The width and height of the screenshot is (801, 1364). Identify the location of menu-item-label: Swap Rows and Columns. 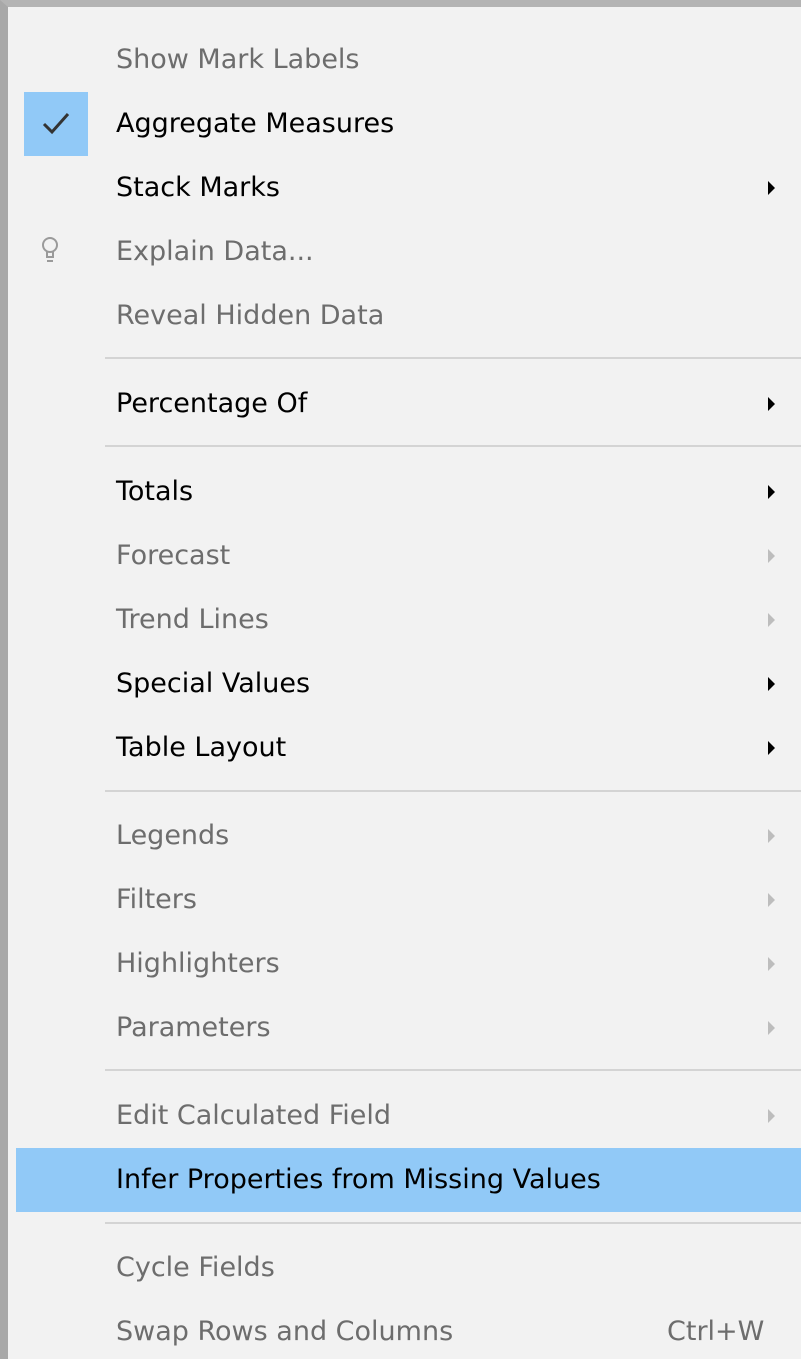
(285, 1331).